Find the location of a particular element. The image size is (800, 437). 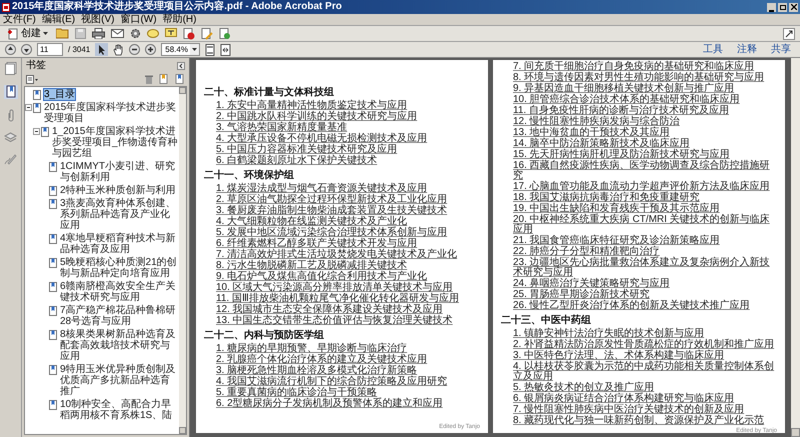

hand-tool-icon is located at coordinates (118, 50).